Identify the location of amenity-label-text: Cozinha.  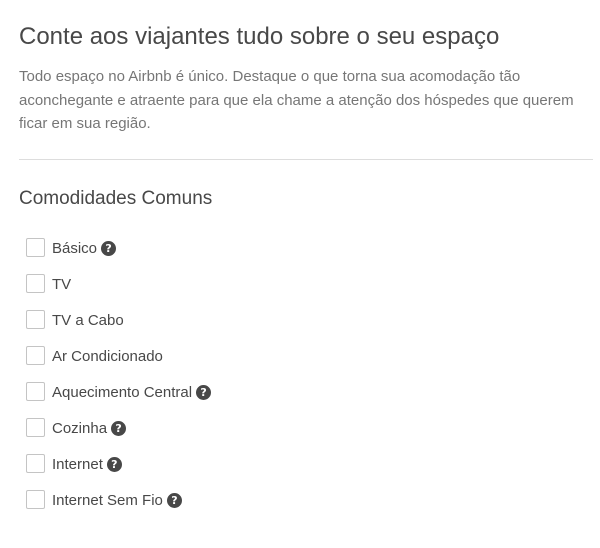
(80, 428).